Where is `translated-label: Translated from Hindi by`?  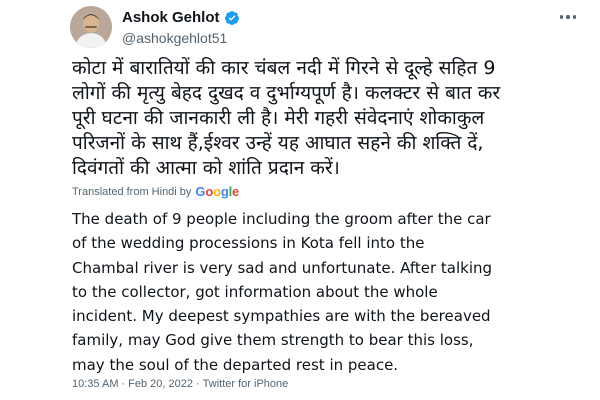
translated-label: Translated from Hindi by is located at coordinates (132, 191).